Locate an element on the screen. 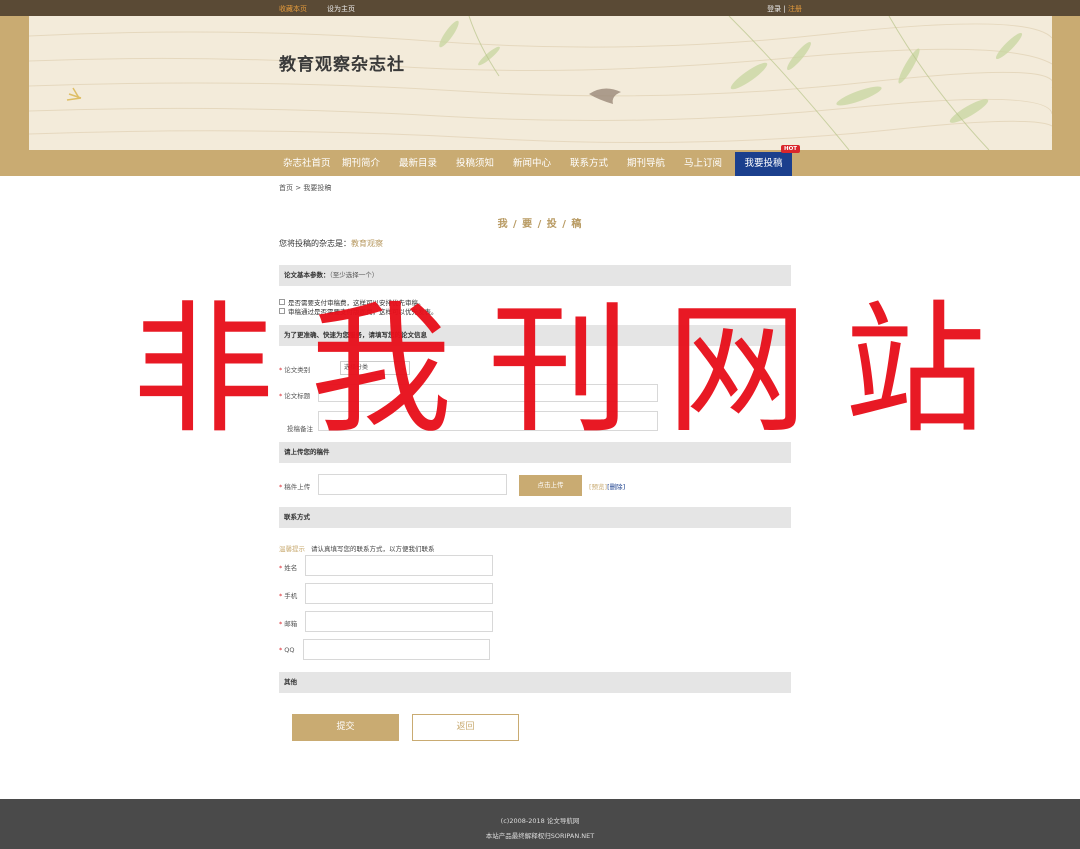 The image size is (1080, 849). section-paper-info: 为了更准确、快速为您服务，请填写您的论文信息 is located at coordinates (535, 335).